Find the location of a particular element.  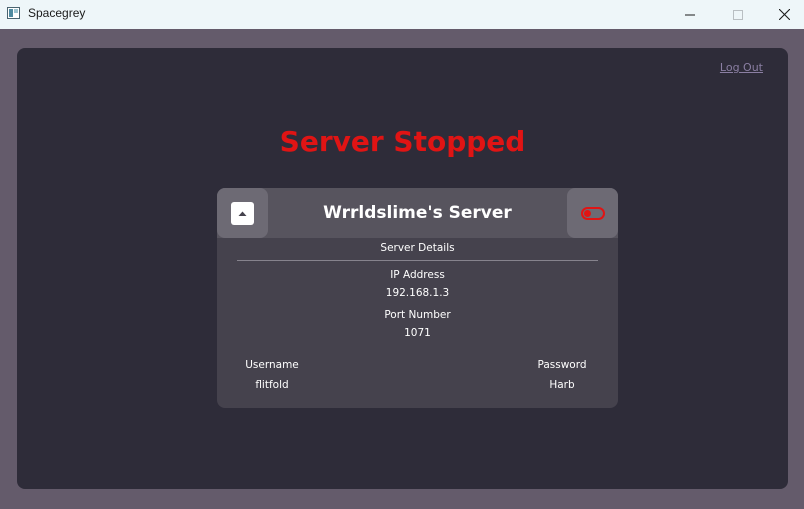

collapse-icon-box is located at coordinates (242, 213).